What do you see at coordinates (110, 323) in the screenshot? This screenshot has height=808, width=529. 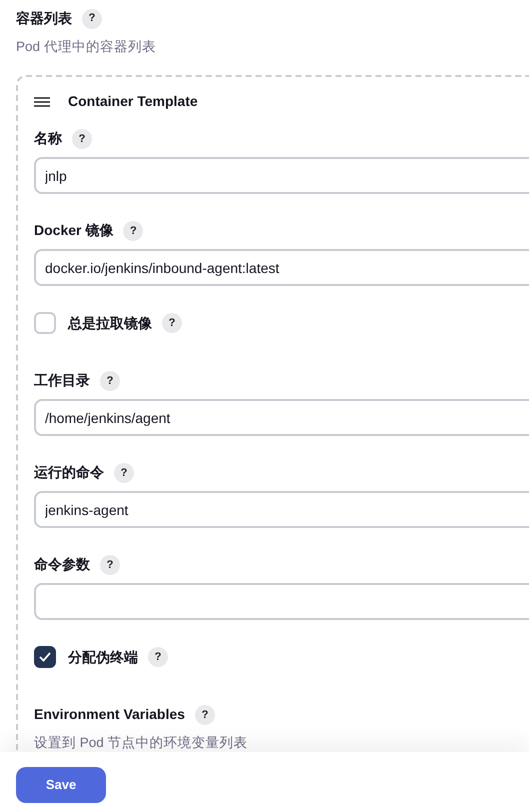 I see `checkbox-label: 总是拉取镜像` at bounding box center [110, 323].